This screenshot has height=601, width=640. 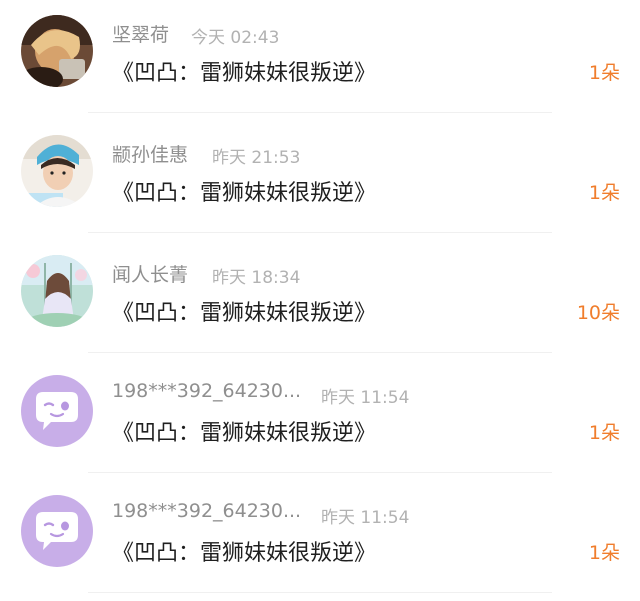 What do you see at coordinates (256, 278) in the screenshot?
I see `timestamp: 昨天 18:34` at bounding box center [256, 278].